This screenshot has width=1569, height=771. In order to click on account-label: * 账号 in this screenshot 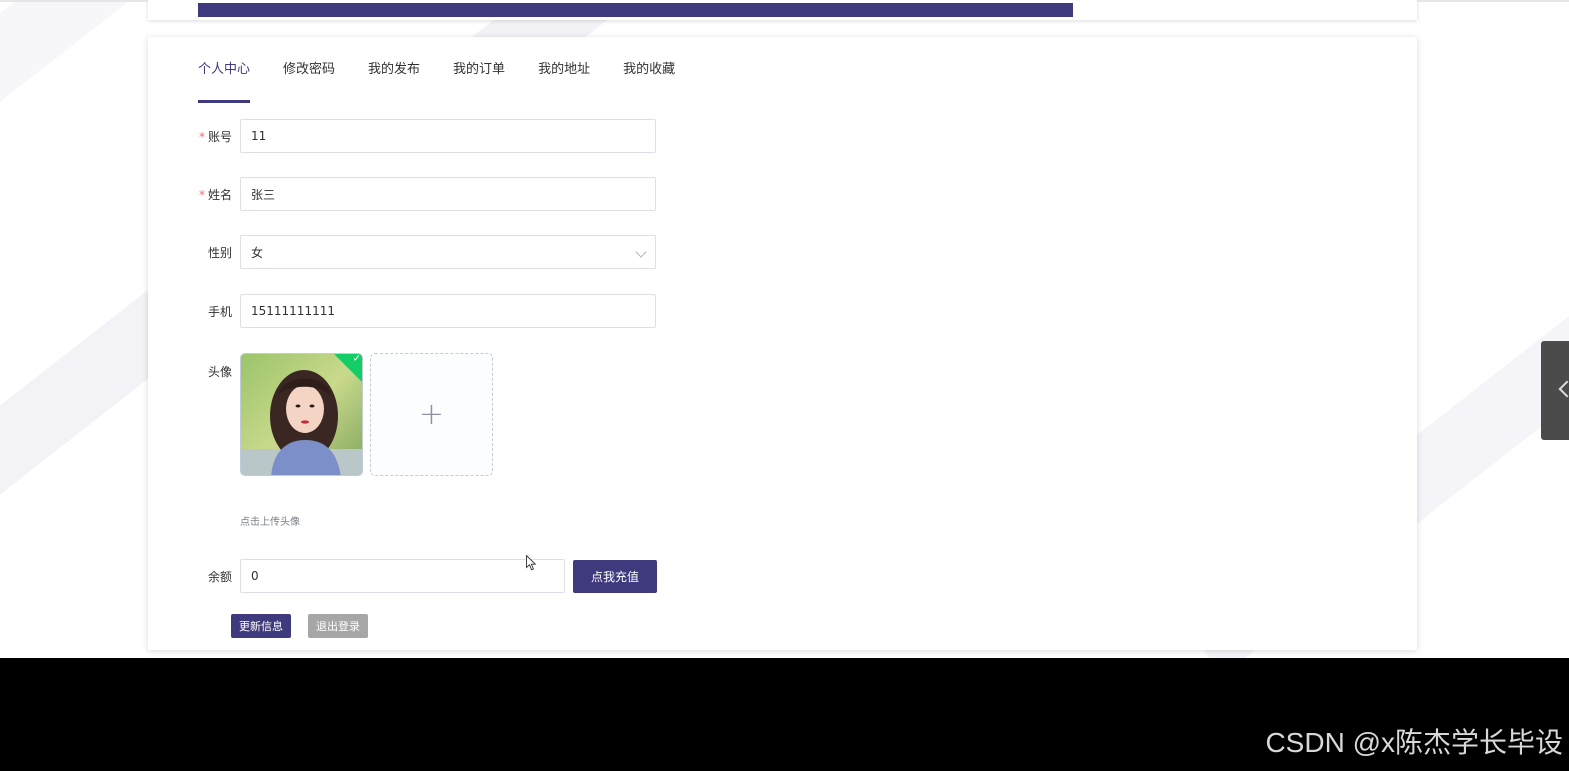, I will do `click(194, 136)`.